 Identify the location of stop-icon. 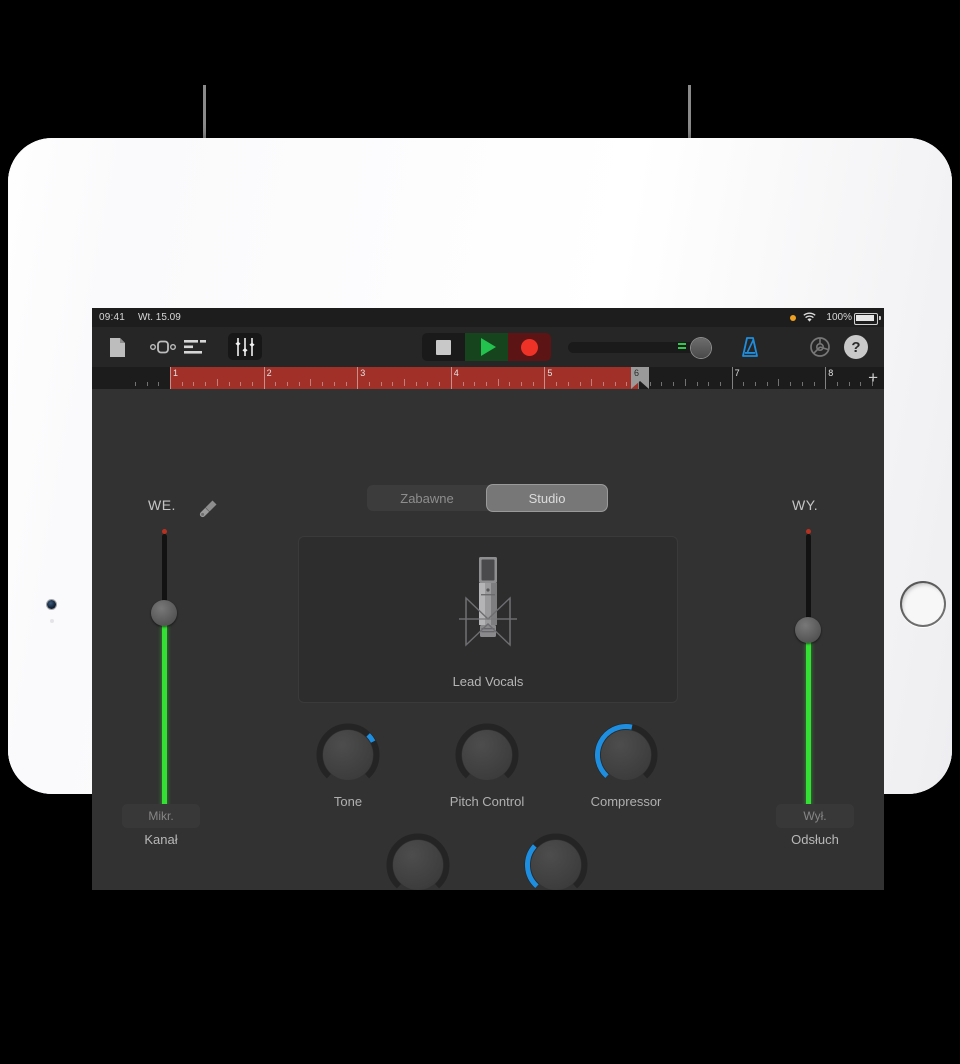
(443, 347).